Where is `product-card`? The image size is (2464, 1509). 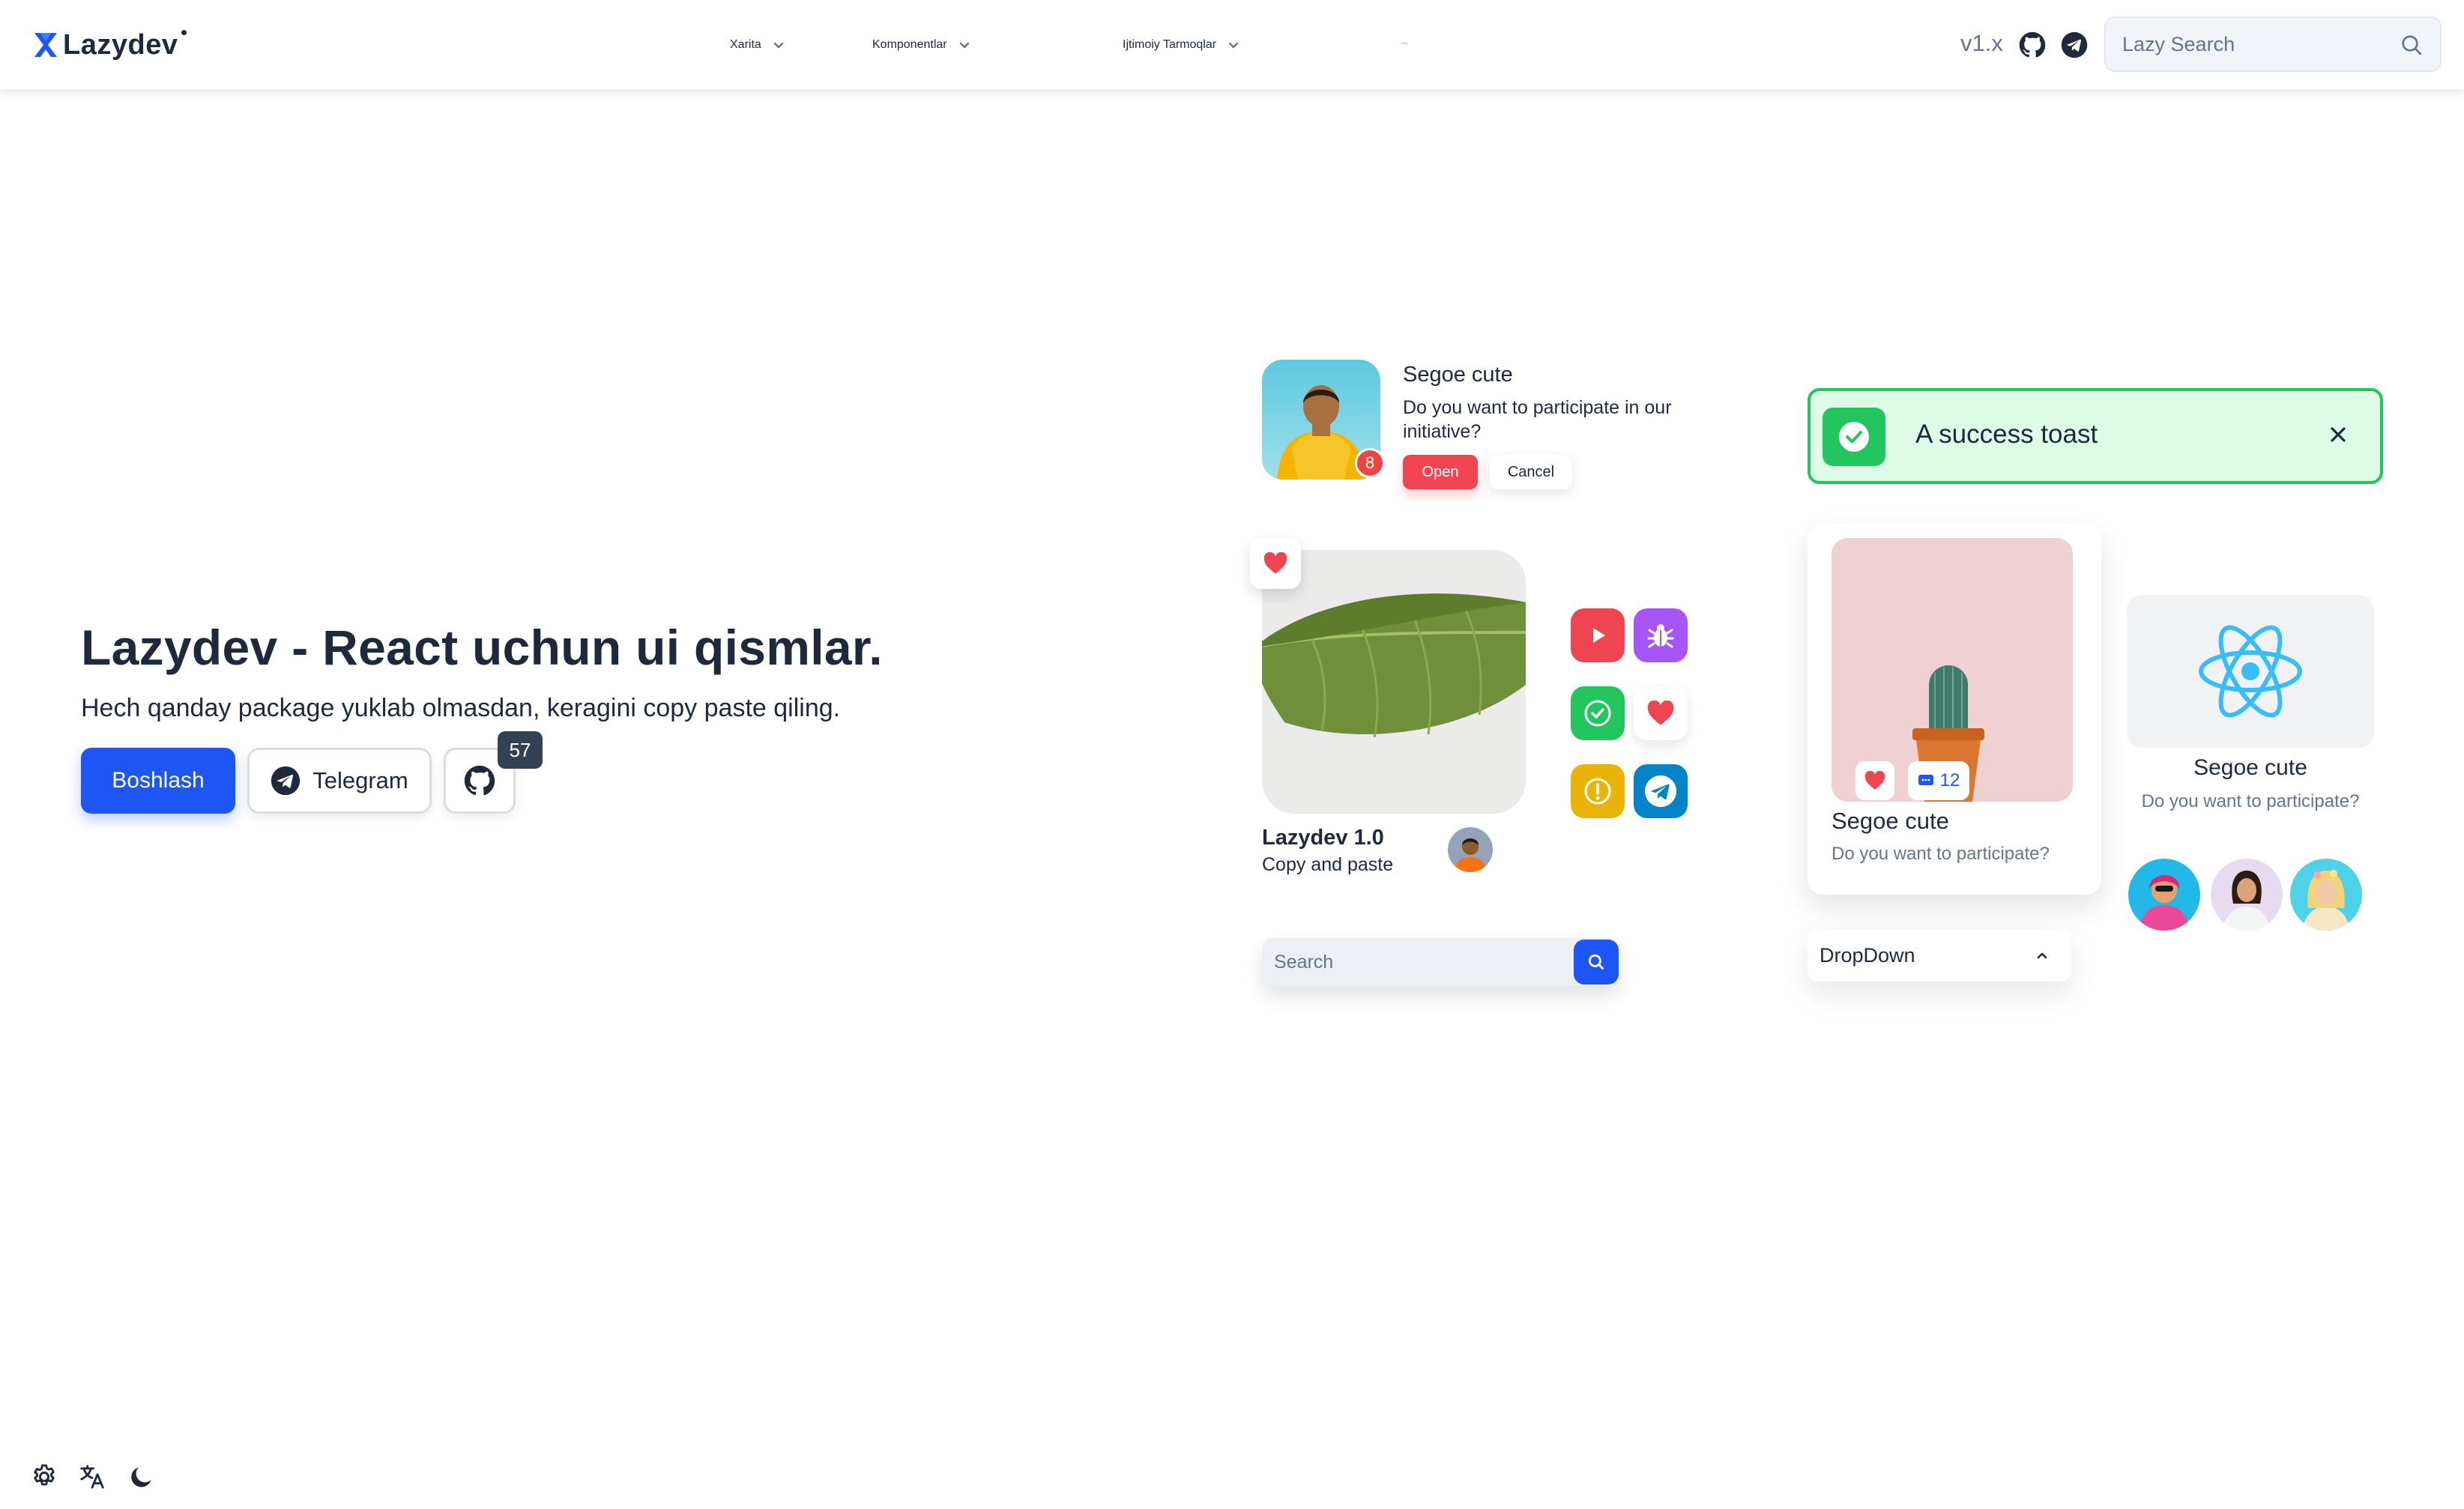 product-card is located at coordinates (1954, 709).